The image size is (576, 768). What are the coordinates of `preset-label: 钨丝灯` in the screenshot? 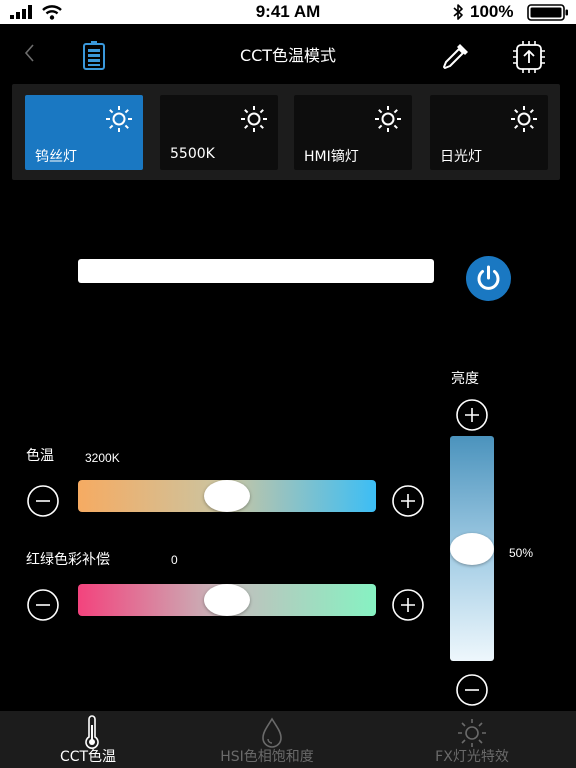 It's located at (56, 157).